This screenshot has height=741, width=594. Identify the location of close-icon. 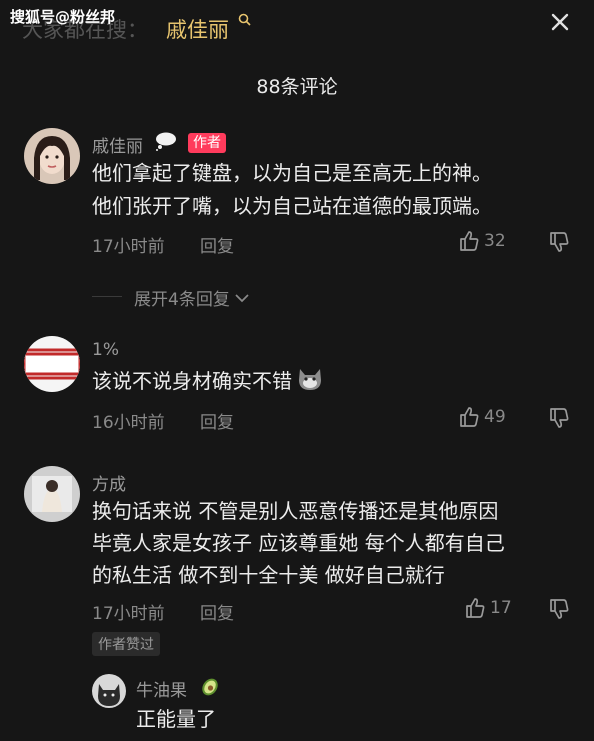
(560, 22).